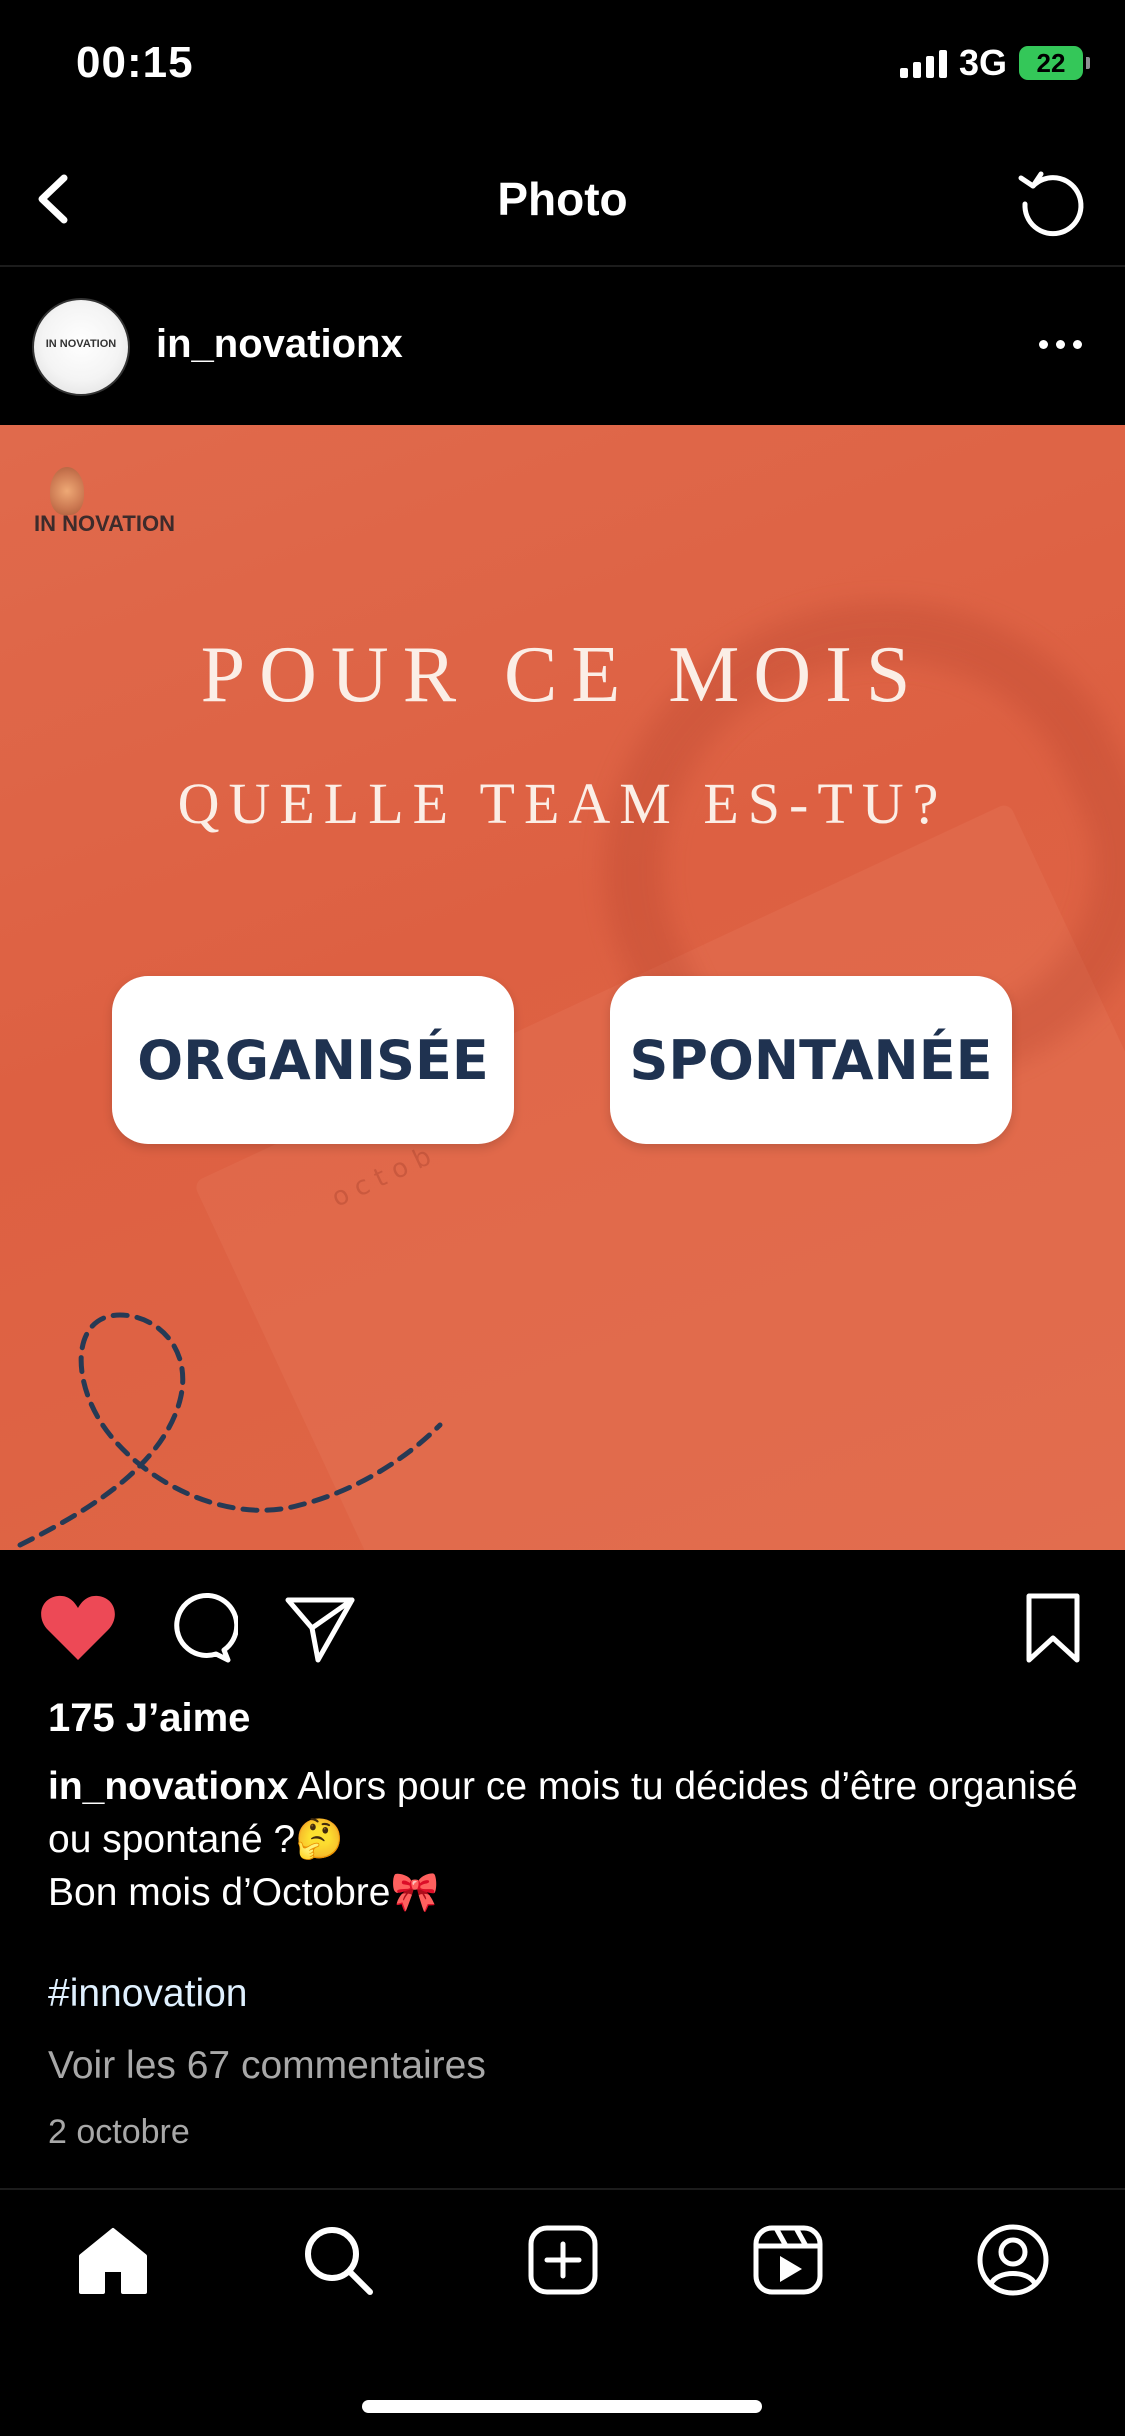 The image size is (1125, 2436). I want to click on share-button, so click(320, 1628).